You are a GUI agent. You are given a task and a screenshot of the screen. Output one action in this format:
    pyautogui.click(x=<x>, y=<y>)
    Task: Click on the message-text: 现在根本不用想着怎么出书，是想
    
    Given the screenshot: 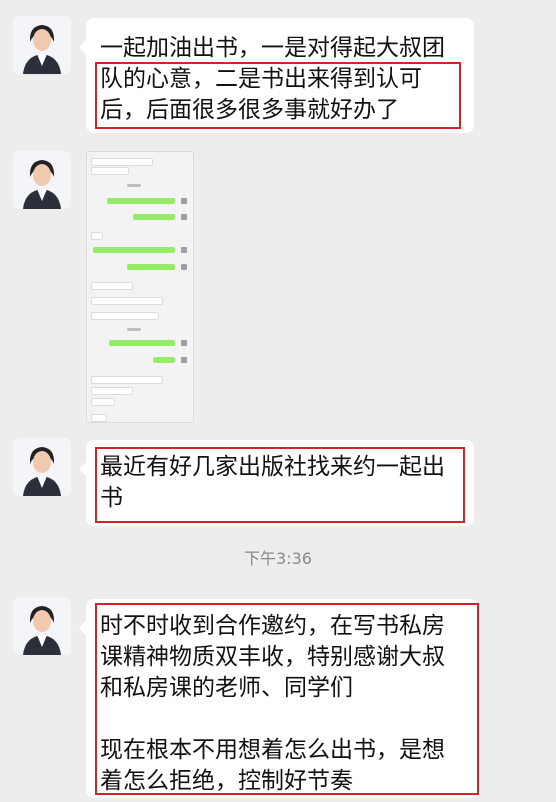 What is the action you would take?
    pyautogui.click(x=272, y=750)
    